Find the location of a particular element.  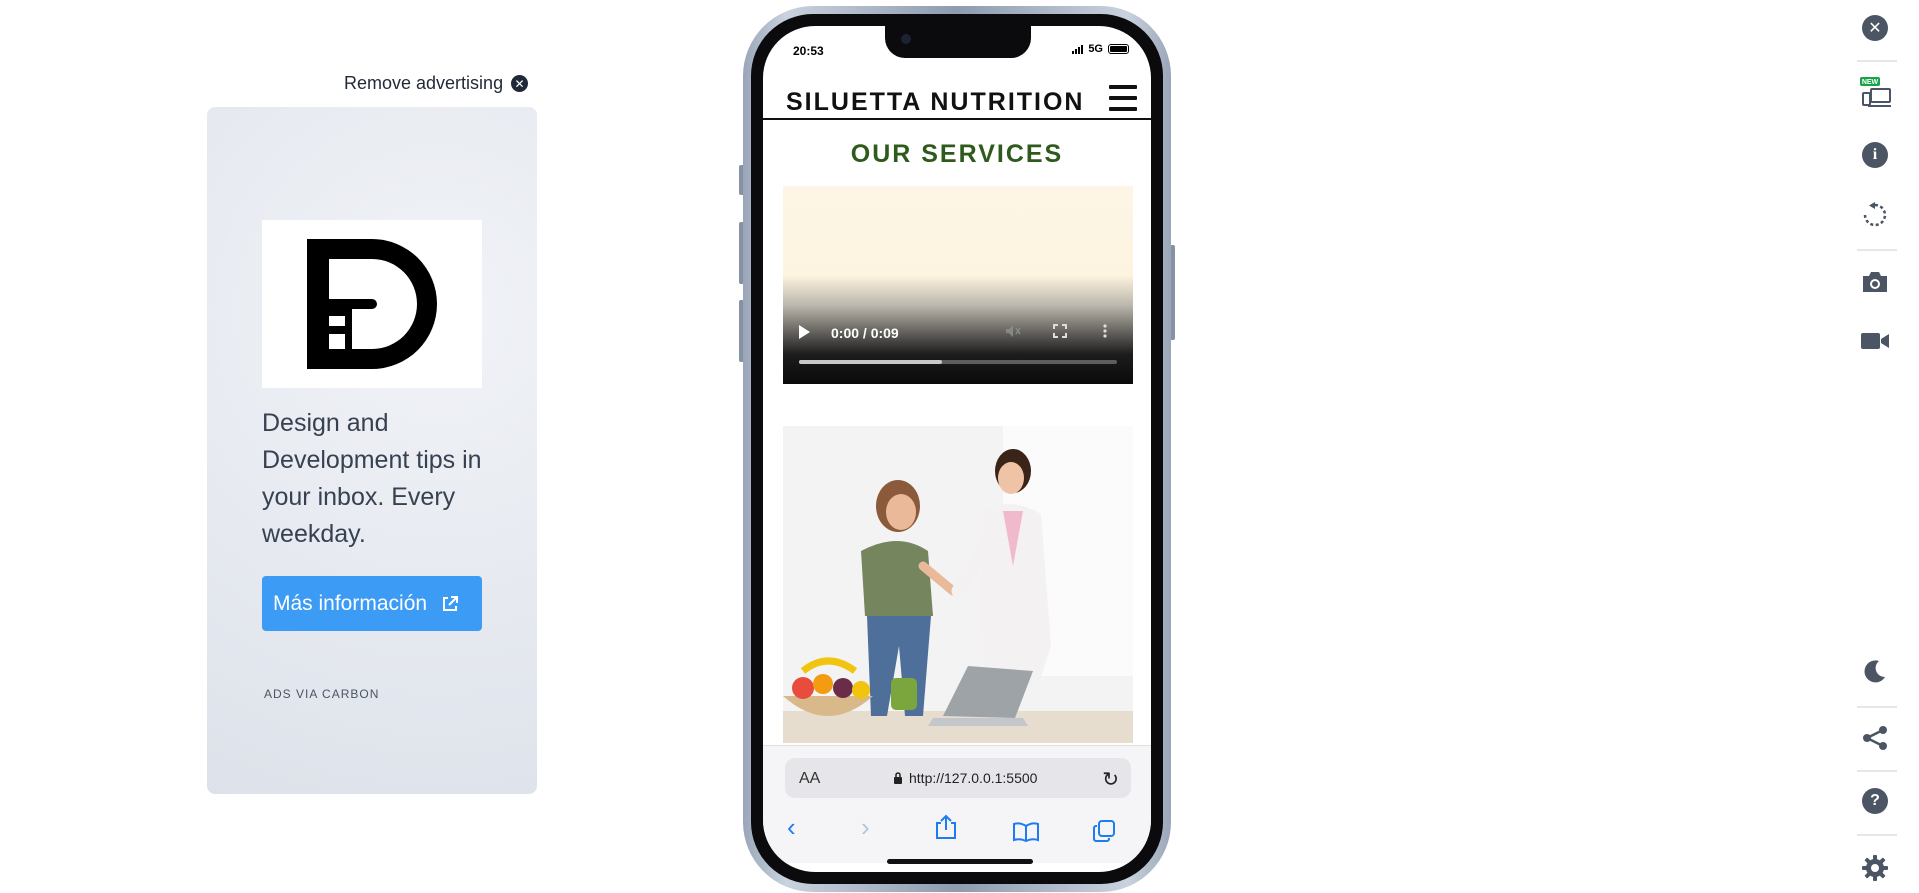

help-icon: ? is located at coordinates (1875, 801).